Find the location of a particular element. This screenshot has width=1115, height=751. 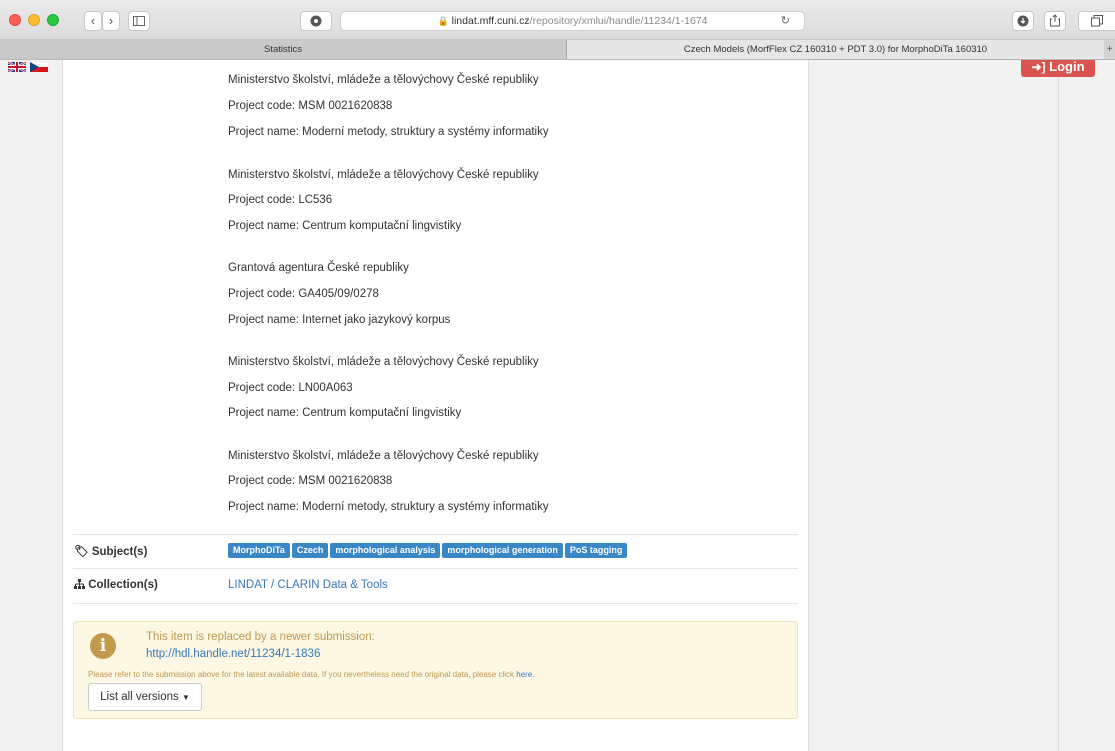

collection-link: LINDAT / CLARIN Data & Tools is located at coordinates (308, 585).